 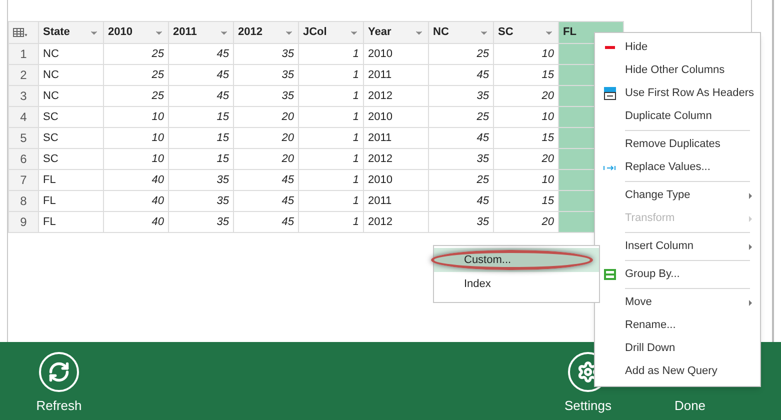 What do you see at coordinates (23, 117) in the screenshot?
I see `row-number: 4` at bounding box center [23, 117].